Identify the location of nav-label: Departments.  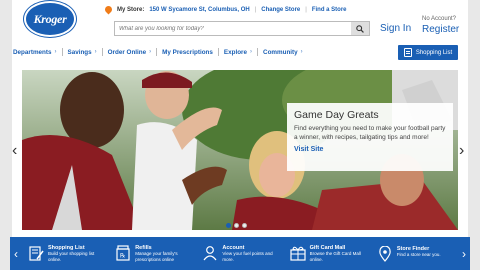
(32, 52).